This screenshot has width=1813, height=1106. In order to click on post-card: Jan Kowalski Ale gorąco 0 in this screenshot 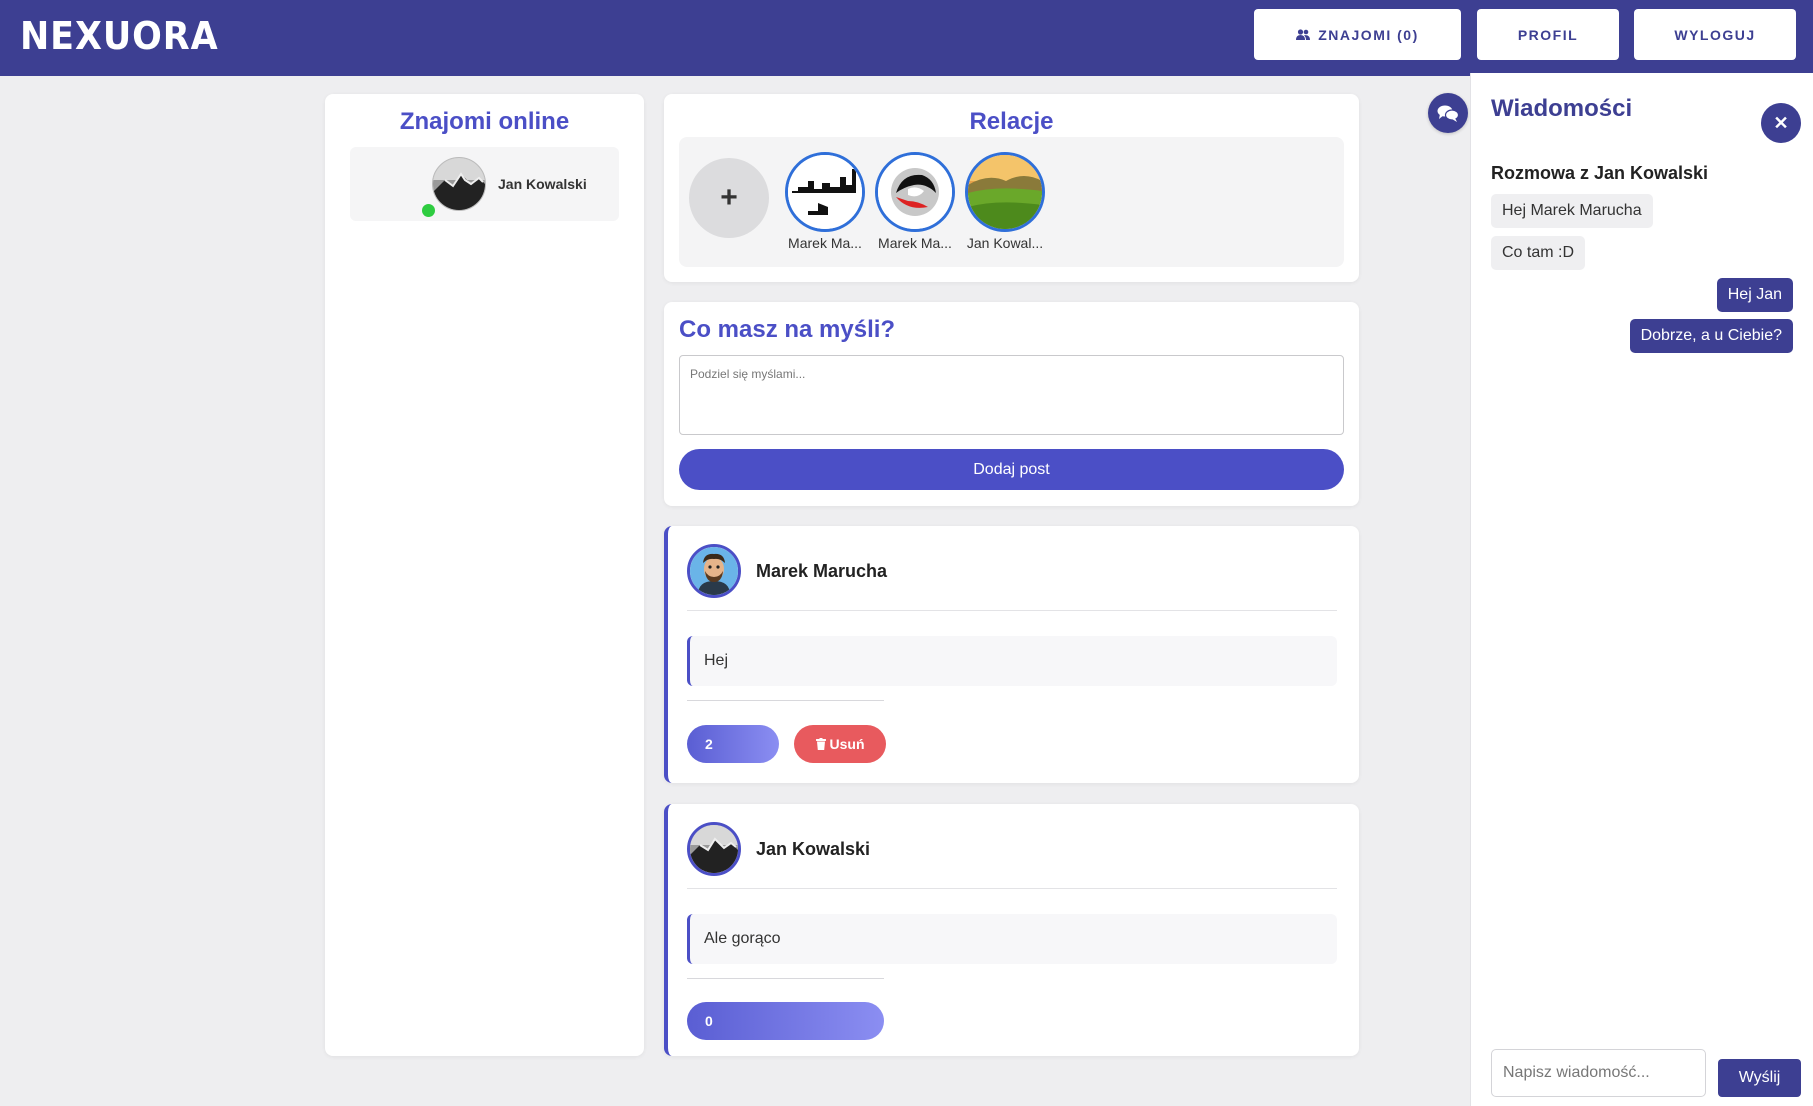, I will do `click(1011, 930)`.